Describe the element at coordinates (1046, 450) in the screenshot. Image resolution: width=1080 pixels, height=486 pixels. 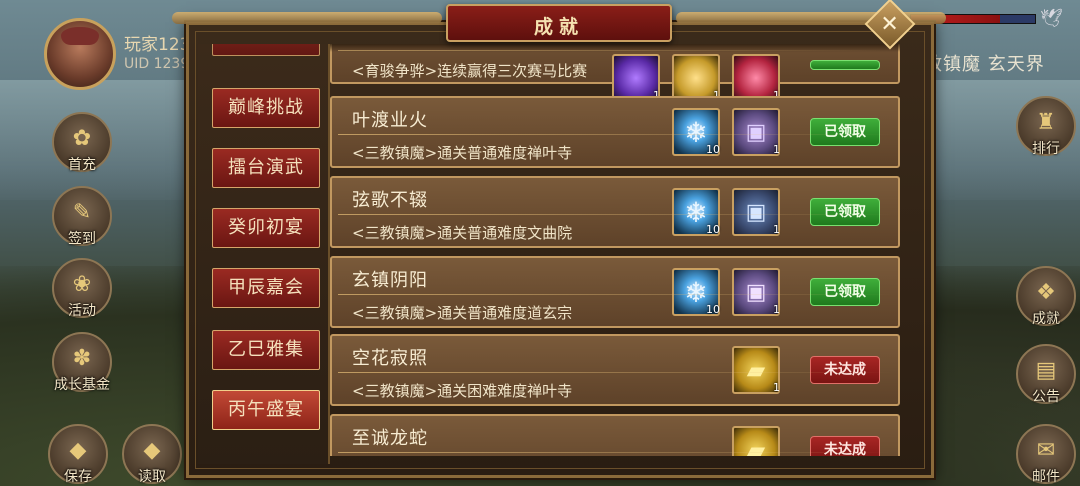
I see `mail-icon: ✉` at that location.